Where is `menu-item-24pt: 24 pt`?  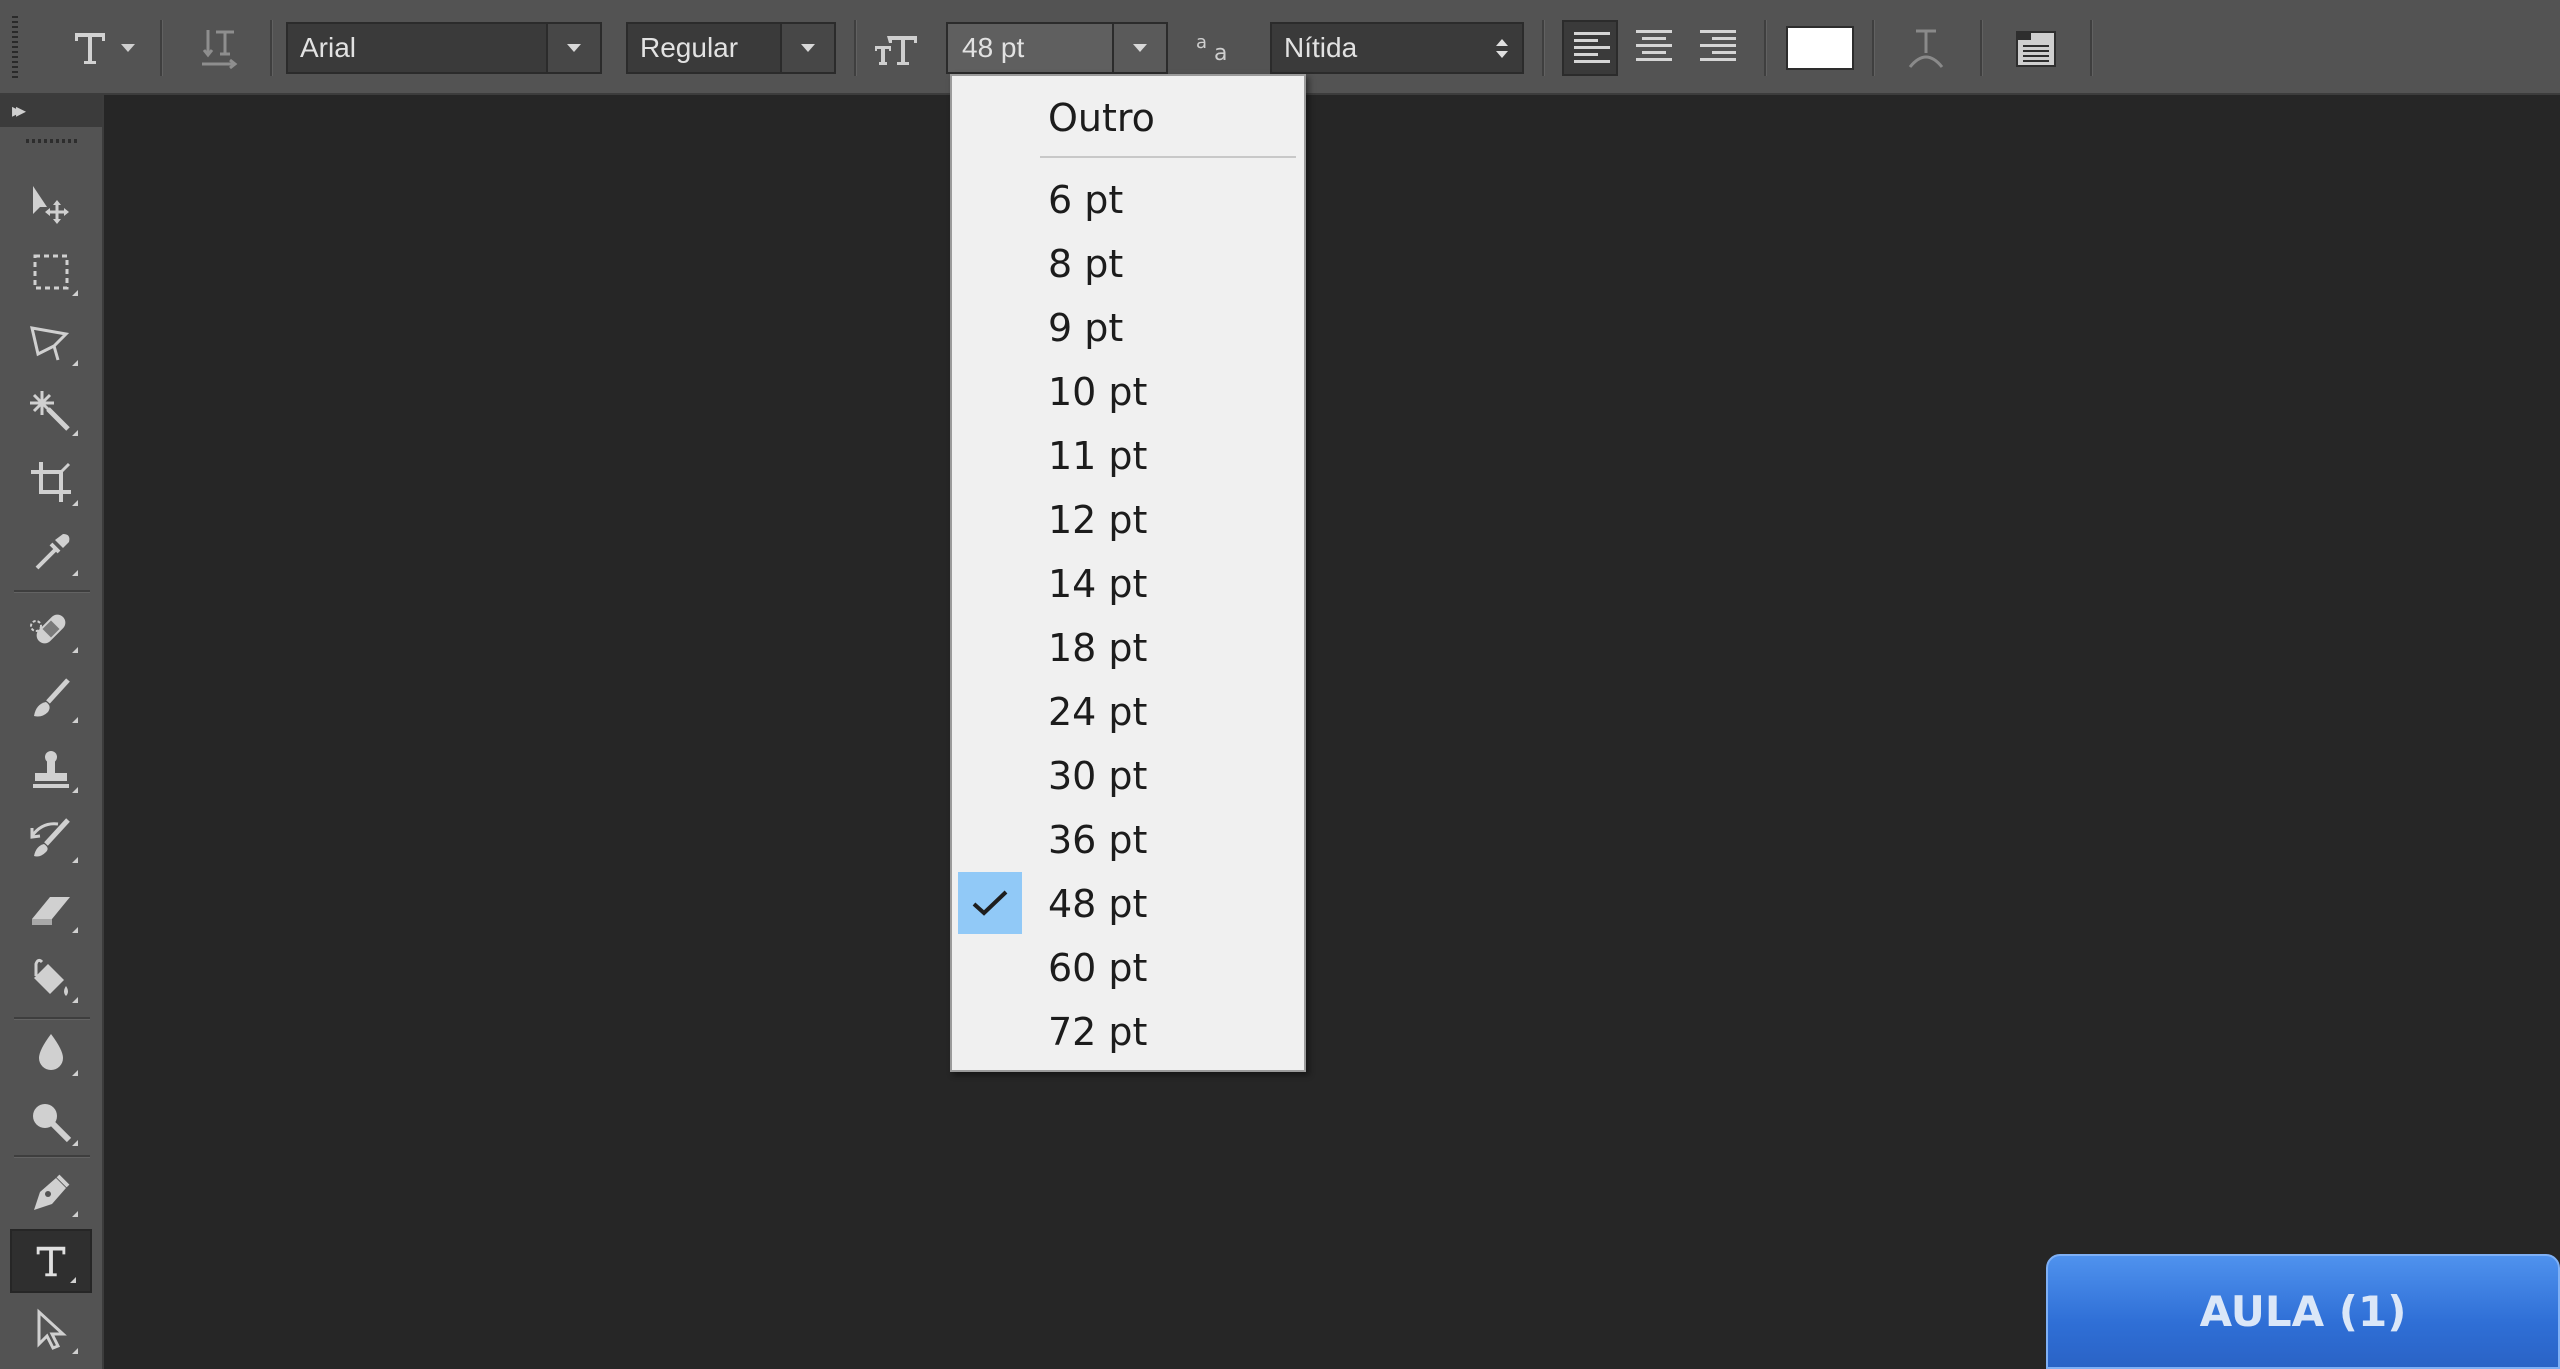
menu-item-24pt: 24 pt is located at coordinates (1128, 712).